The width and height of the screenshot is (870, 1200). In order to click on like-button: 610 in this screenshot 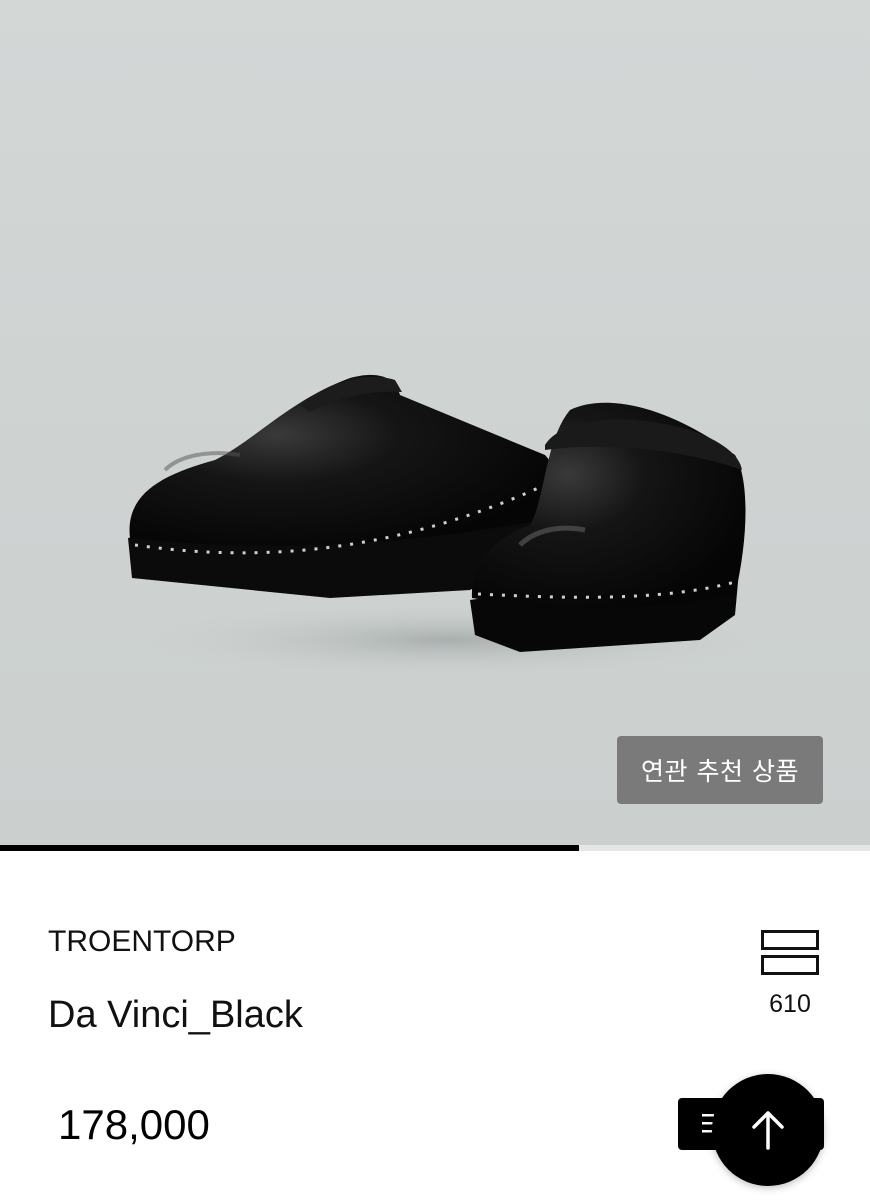, I will do `click(790, 974)`.